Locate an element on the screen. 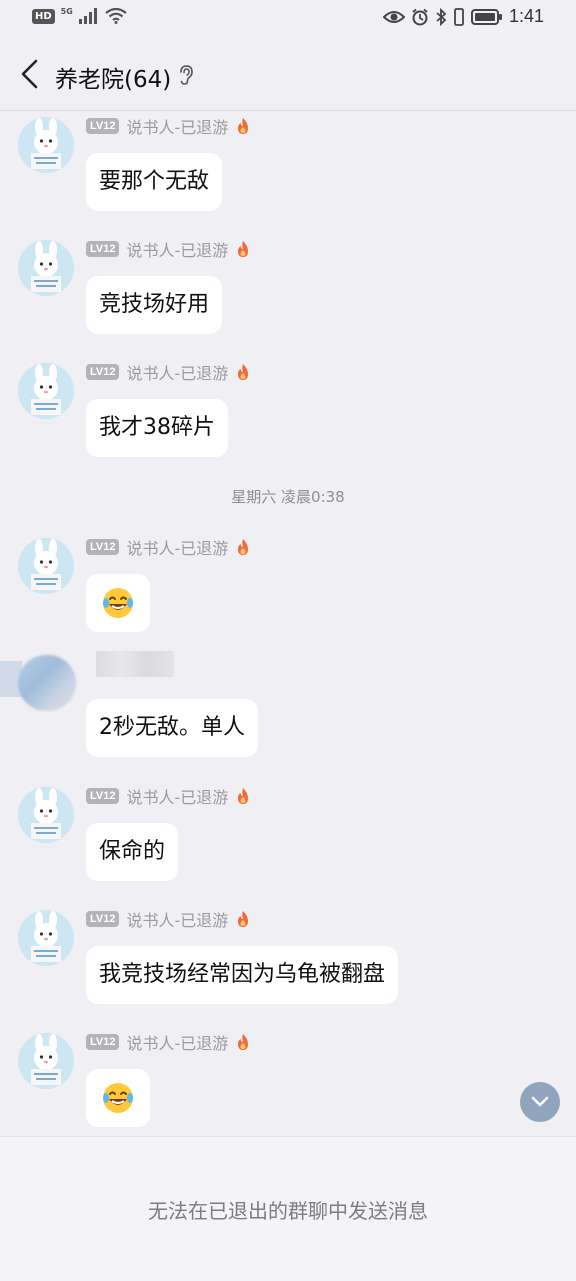  time-separator: 星期六 凌晨0:38 is located at coordinates (288, 497).